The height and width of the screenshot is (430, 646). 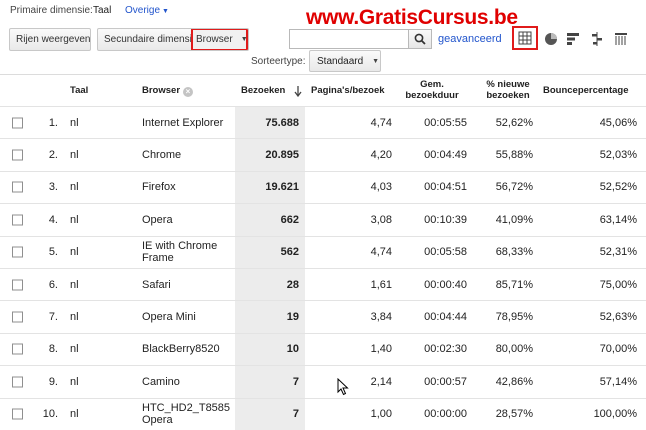 What do you see at coordinates (445, 317) in the screenshot?
I see `cell-bezoekduur: 00:04:44` at bounding box center [445, 317].